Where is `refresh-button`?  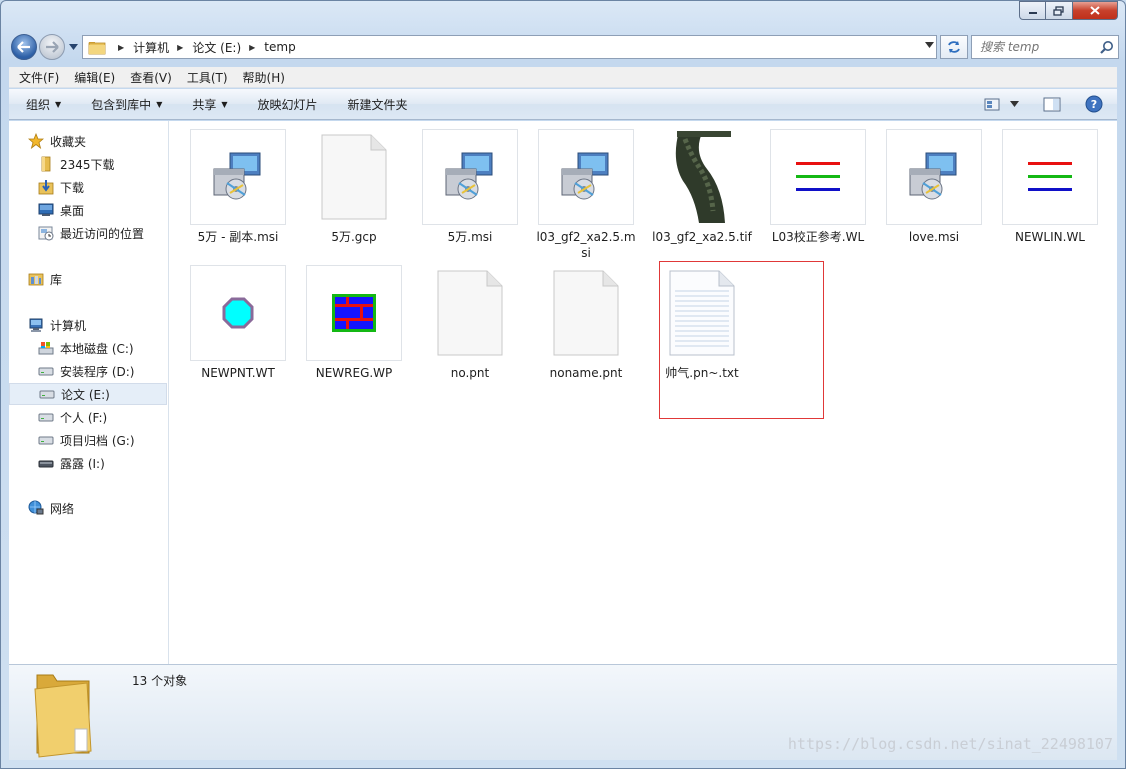 refresh-button is located at coordinates (954, 47).